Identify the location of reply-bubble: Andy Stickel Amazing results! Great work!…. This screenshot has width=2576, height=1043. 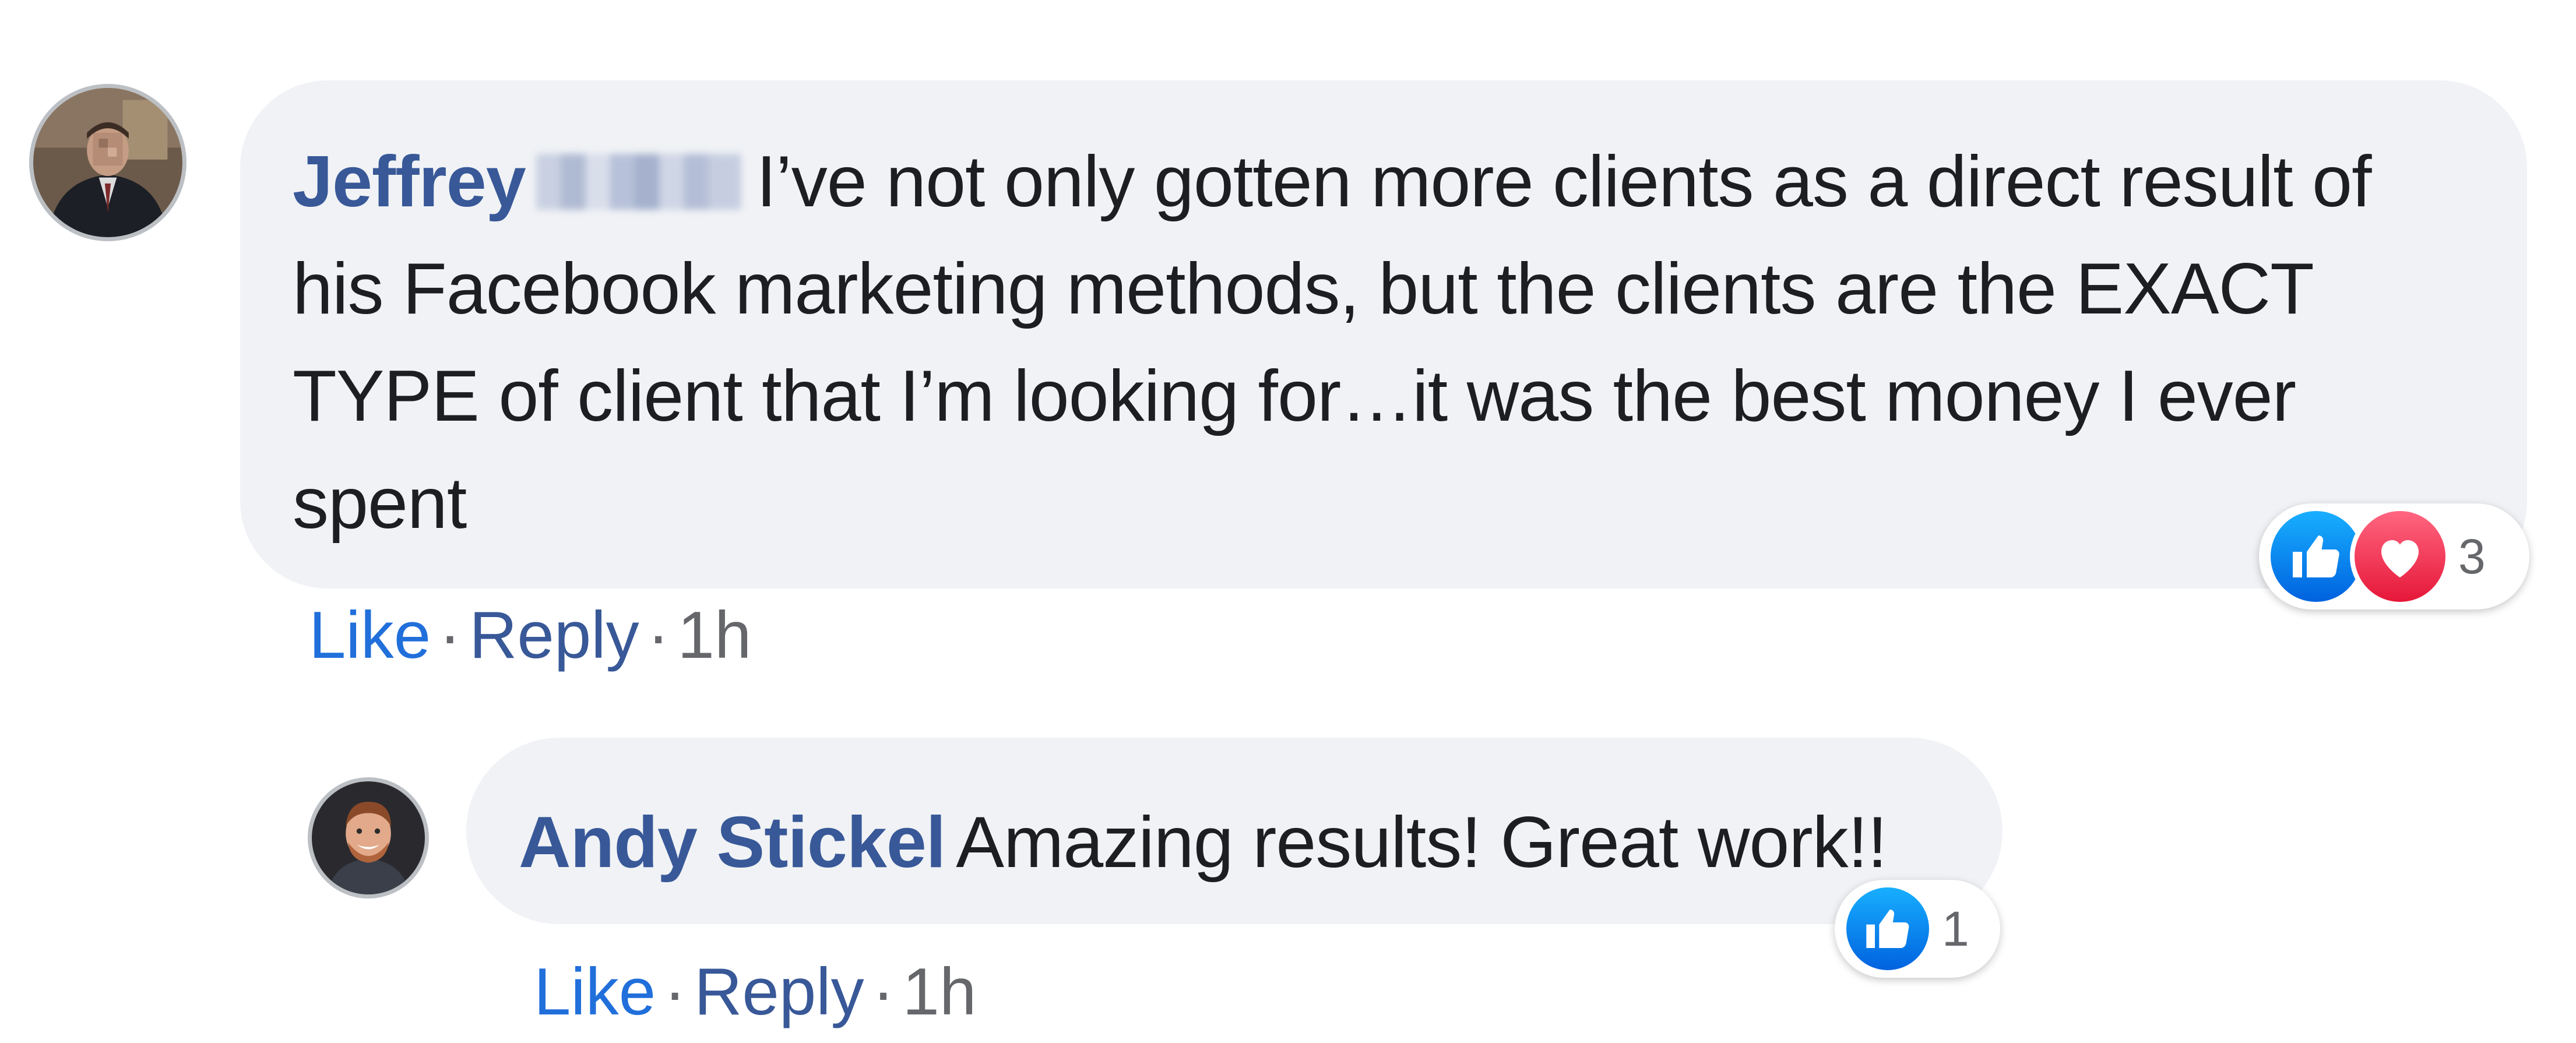
(1235, 831).